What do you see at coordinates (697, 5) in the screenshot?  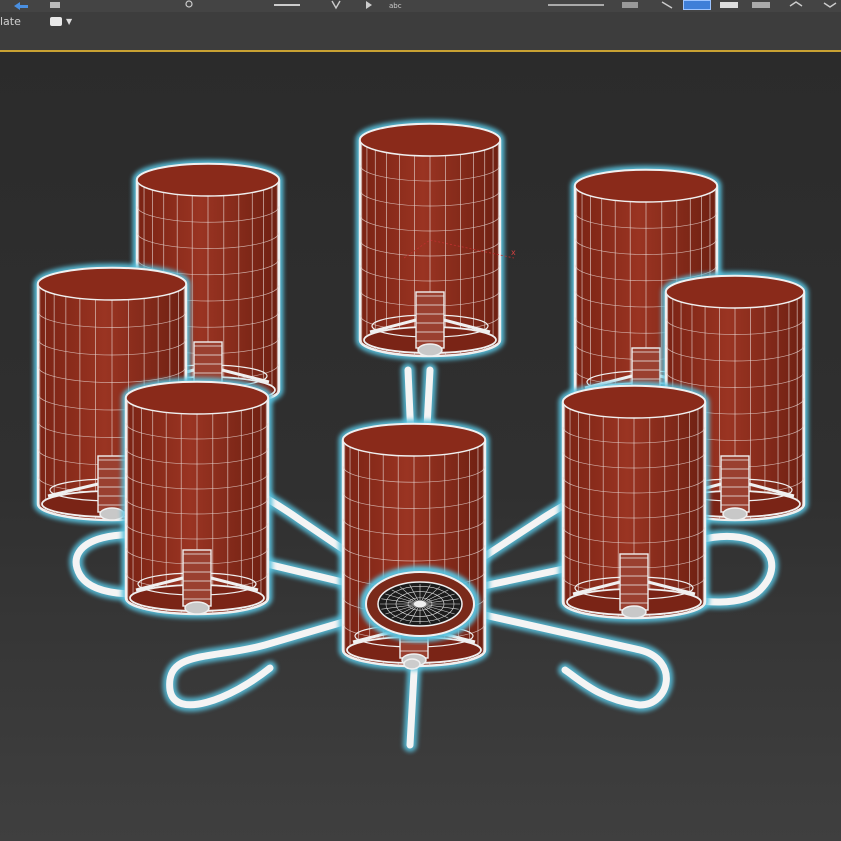 I see `active-tool-button` at bounding box center [697, 5].